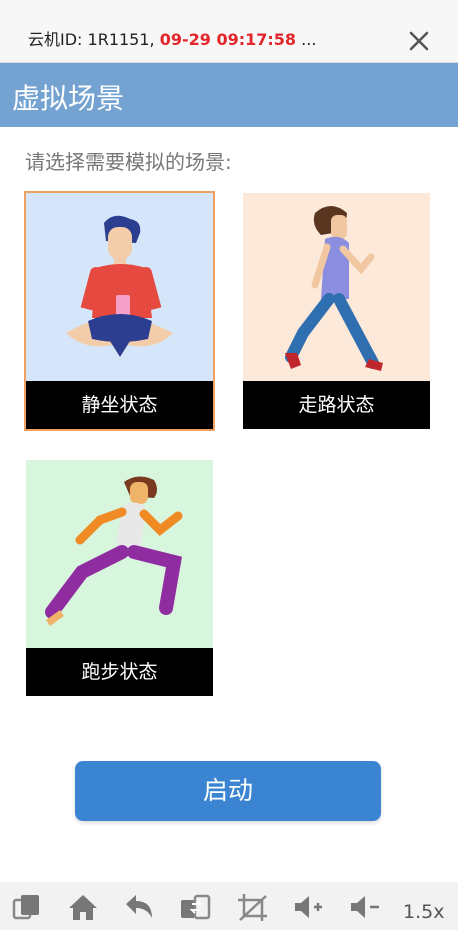 This screenshot has width=458, height=930. Describe the element at coordinates (336, 405) in the screenshot. I see `scene-label: 走路状态` at that location.